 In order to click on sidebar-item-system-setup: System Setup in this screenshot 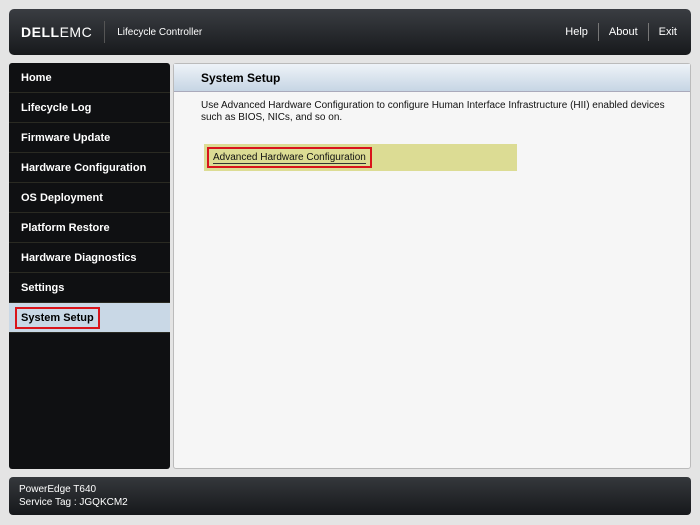, I will do `click(89, 318)`.